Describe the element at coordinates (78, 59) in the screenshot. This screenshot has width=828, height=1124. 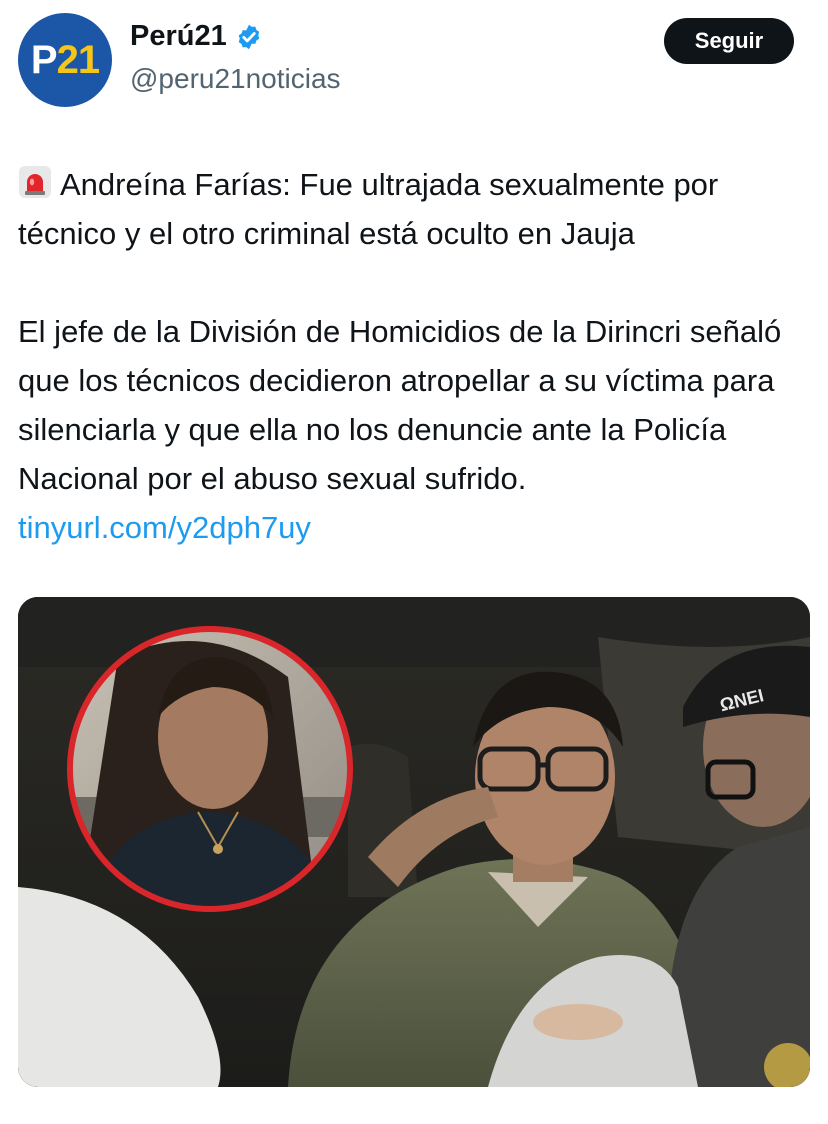
I see `avatar-logo-21: 21` at that location.